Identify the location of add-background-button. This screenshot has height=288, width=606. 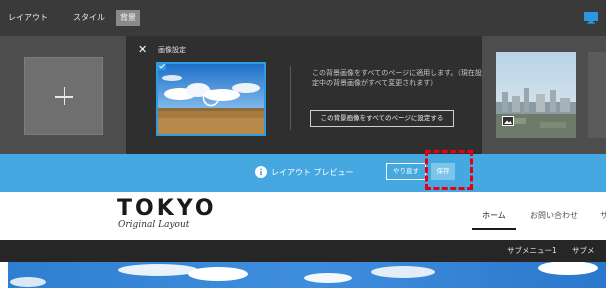
(63, 96).